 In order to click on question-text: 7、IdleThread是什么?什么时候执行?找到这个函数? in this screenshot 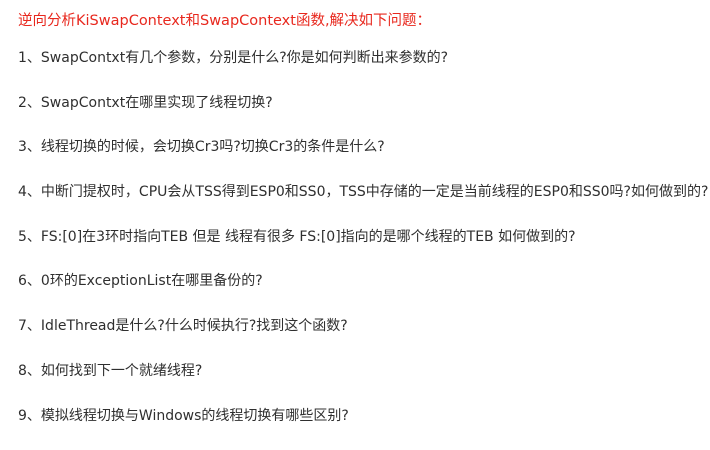, I will do `click(183, 326)`.